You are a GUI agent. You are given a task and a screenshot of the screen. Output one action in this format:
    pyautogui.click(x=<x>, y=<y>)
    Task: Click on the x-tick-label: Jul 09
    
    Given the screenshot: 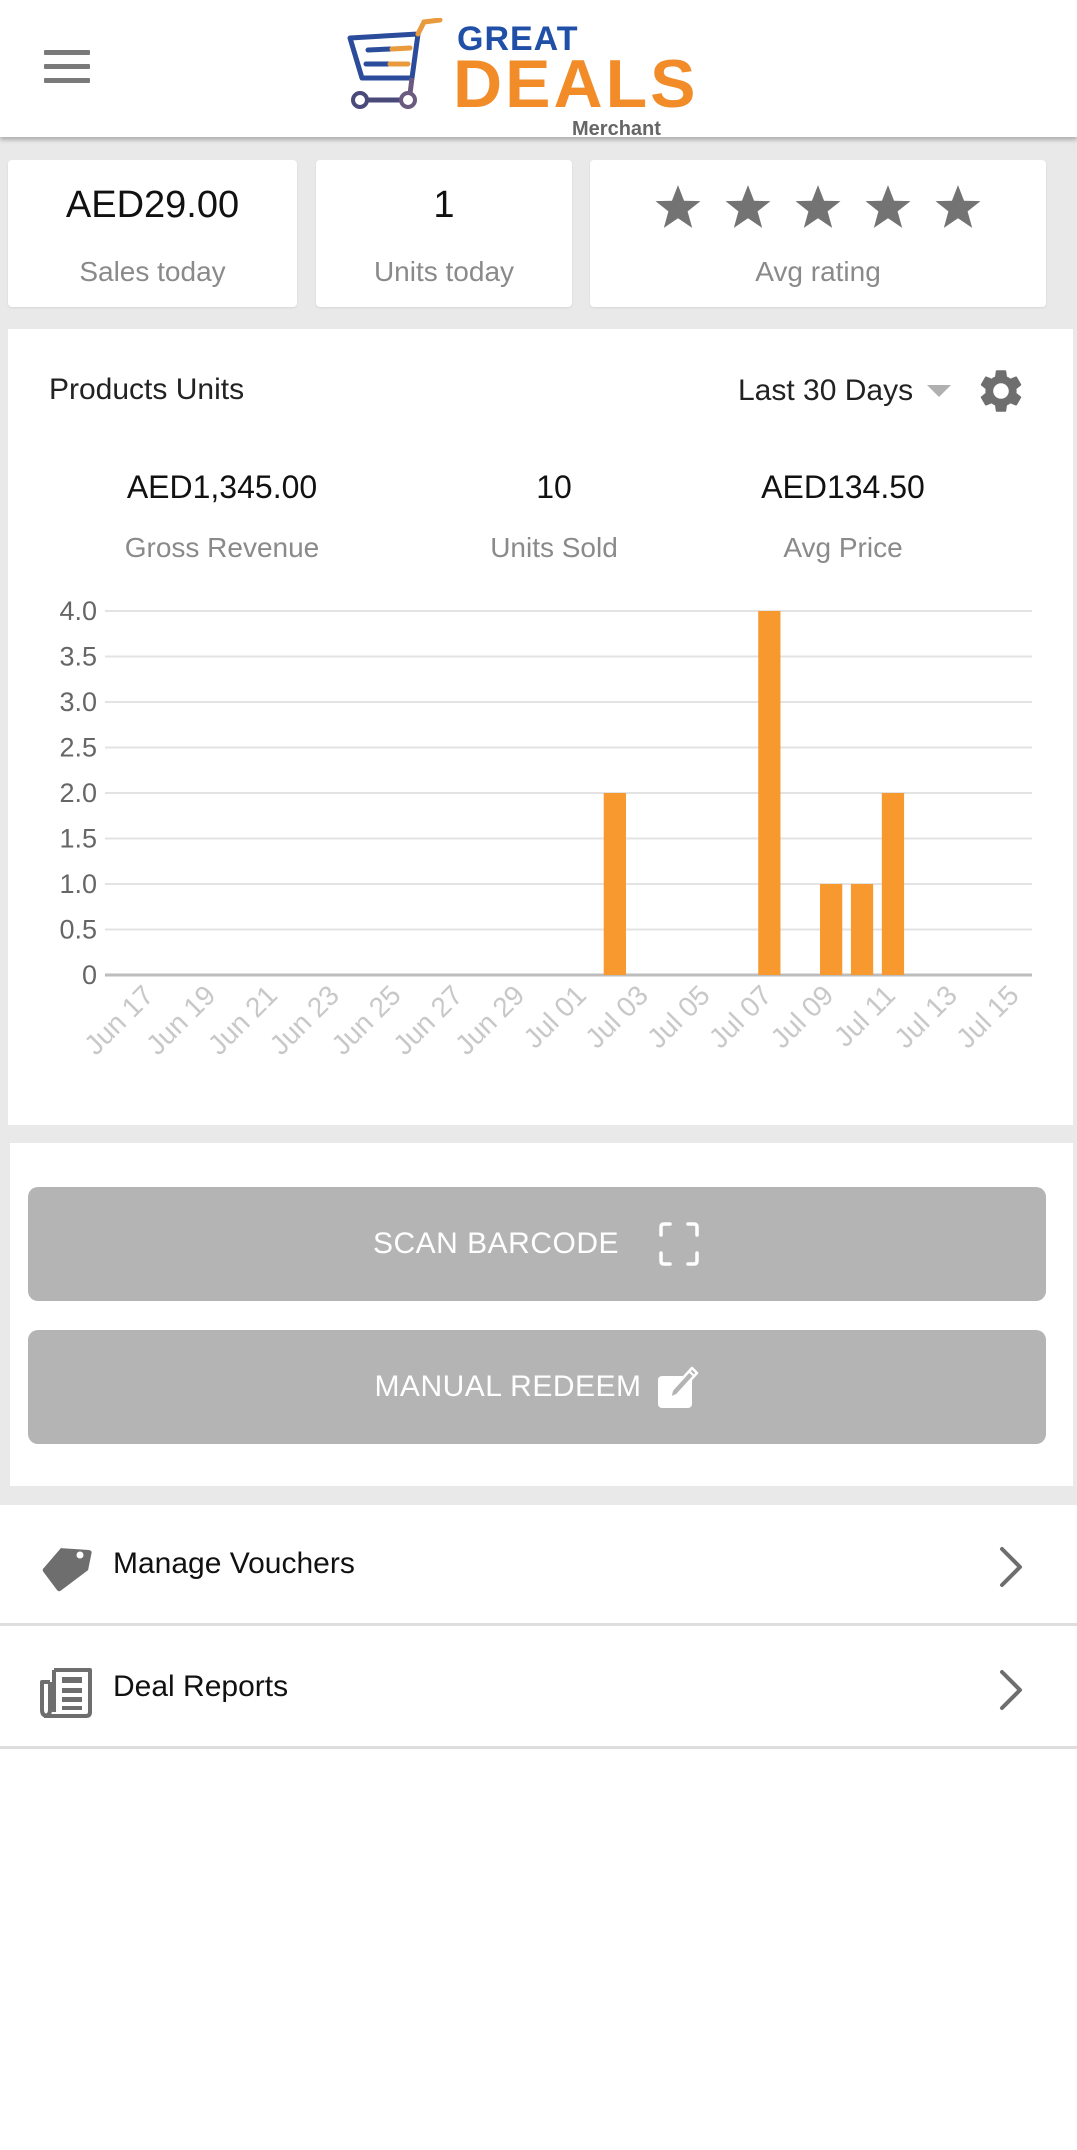 What is the action you would take?
    pyautogui.click(x=802, y=1016)
    